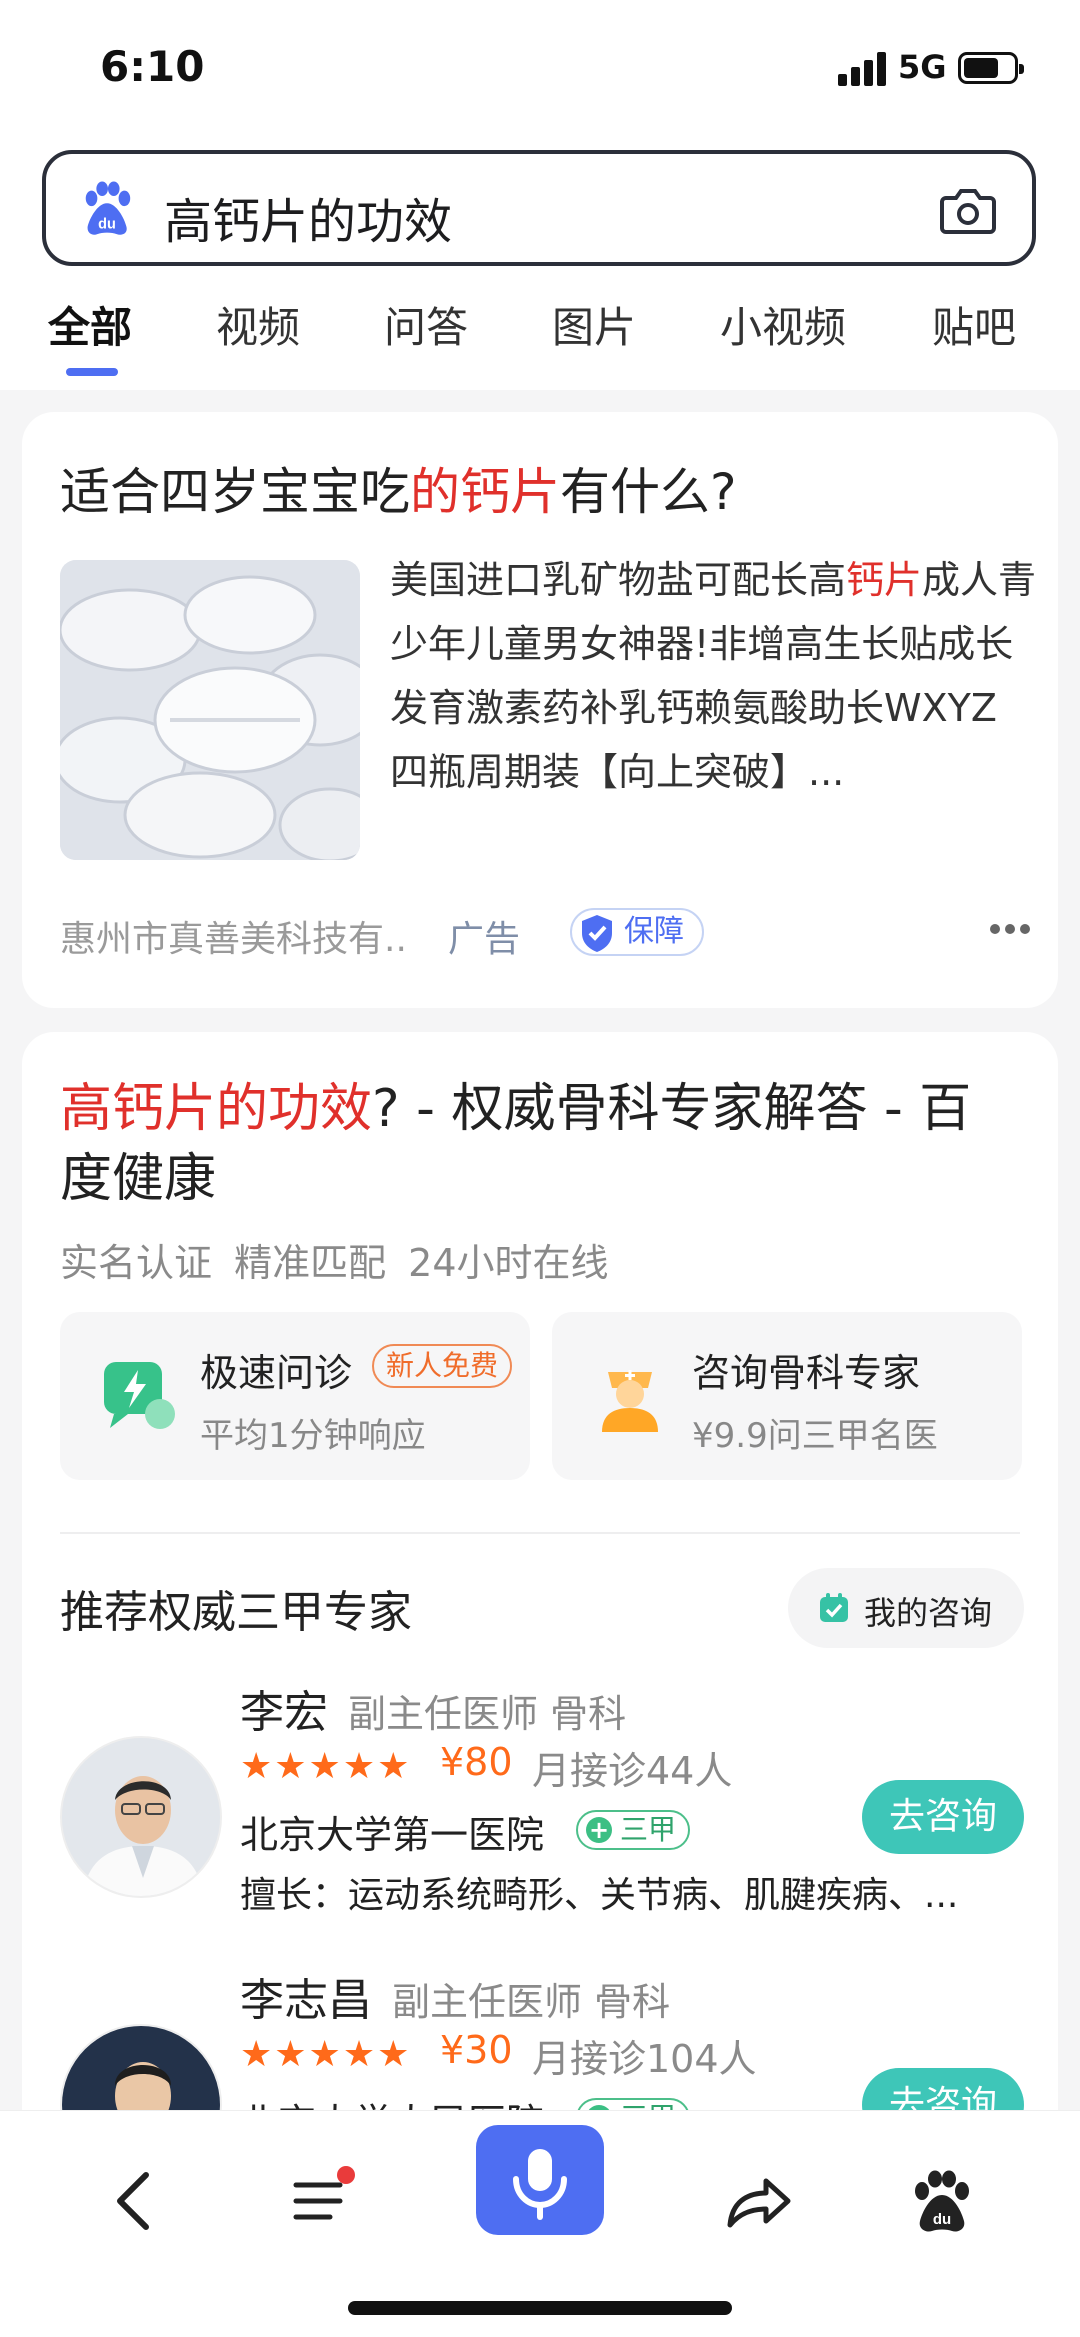  Describe the element at coordinates (942, 2201) in the screenshot. I see `baidu-home-icon: du` at that location.